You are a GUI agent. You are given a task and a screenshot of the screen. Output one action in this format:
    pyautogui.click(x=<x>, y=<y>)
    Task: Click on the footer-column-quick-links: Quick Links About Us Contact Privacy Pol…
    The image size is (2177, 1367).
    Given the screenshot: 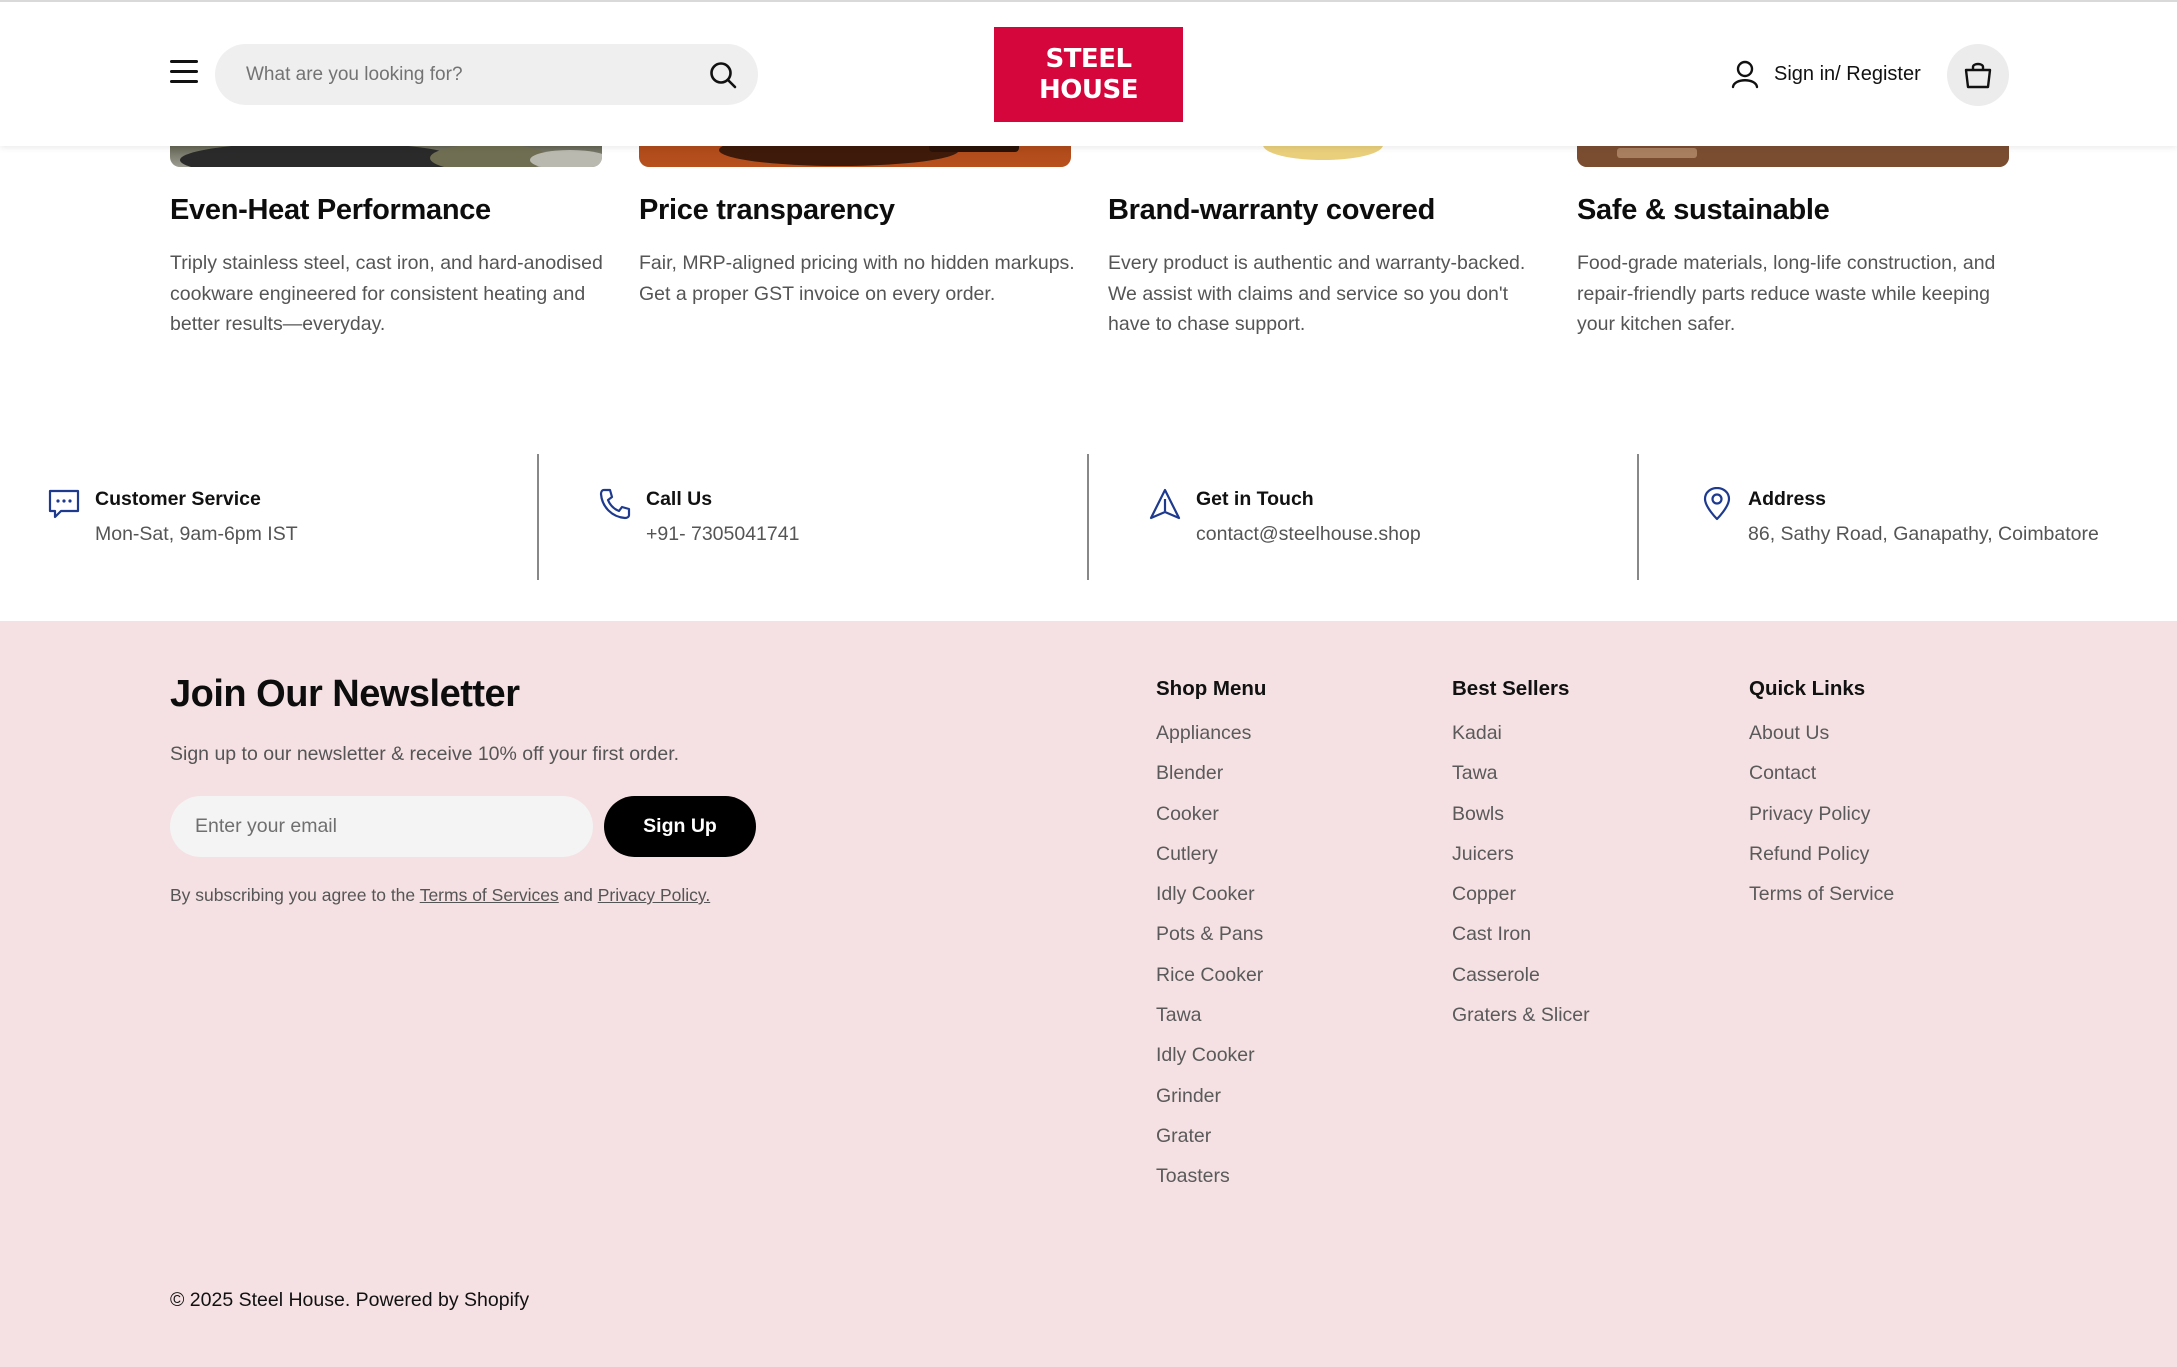 What is the action you would take?
    pyautogui.click(x=1821, y=795)
    